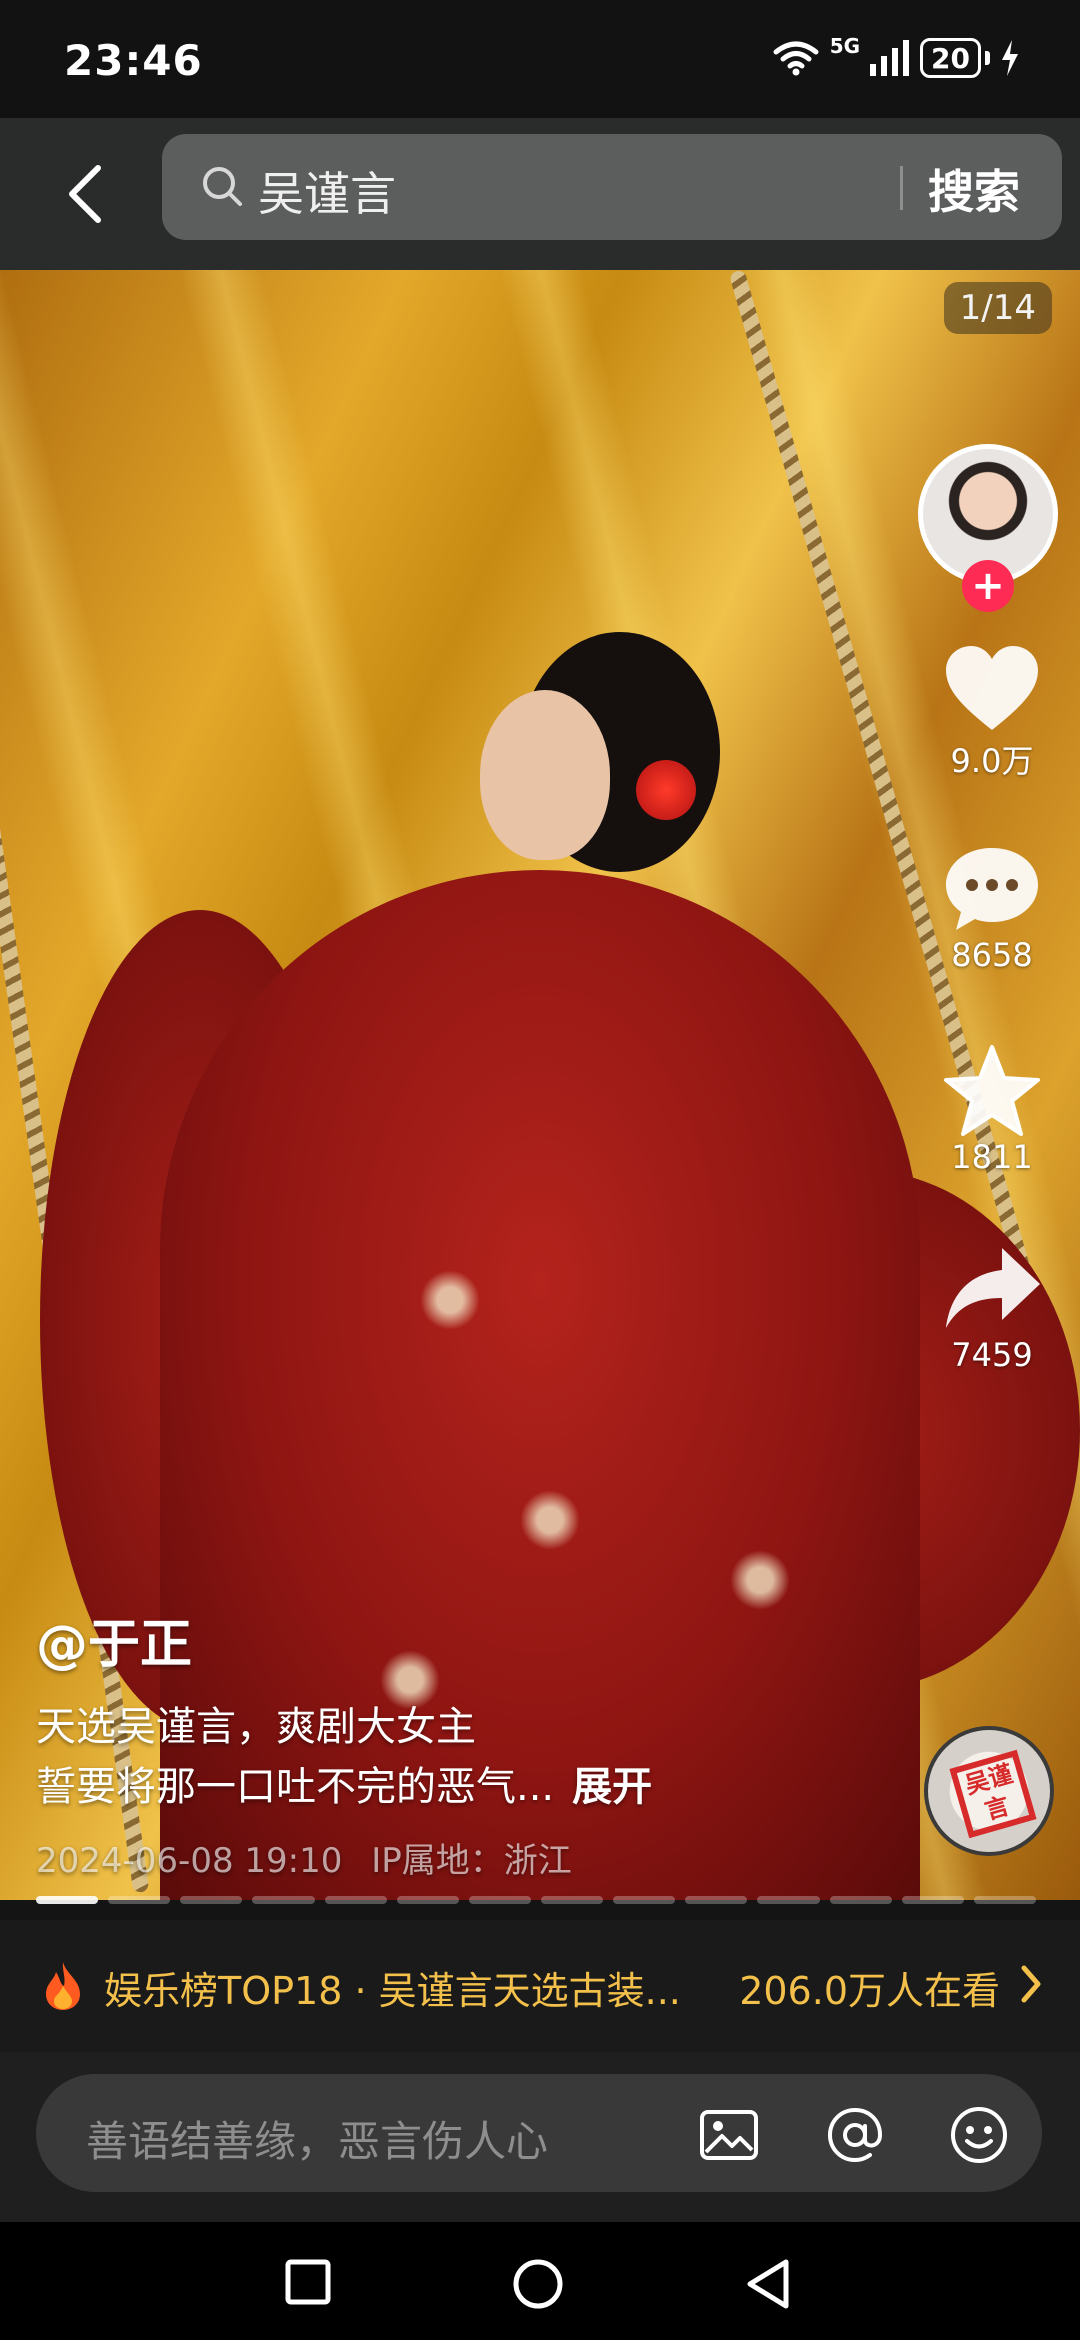  I want to click on wifi-icon, so click(796, 58).